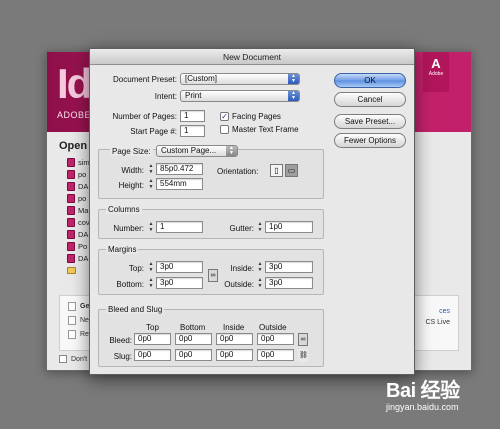 The image size is (500, 429). I want to click on slug-chain-icon: ⛓, so click(303, 355).